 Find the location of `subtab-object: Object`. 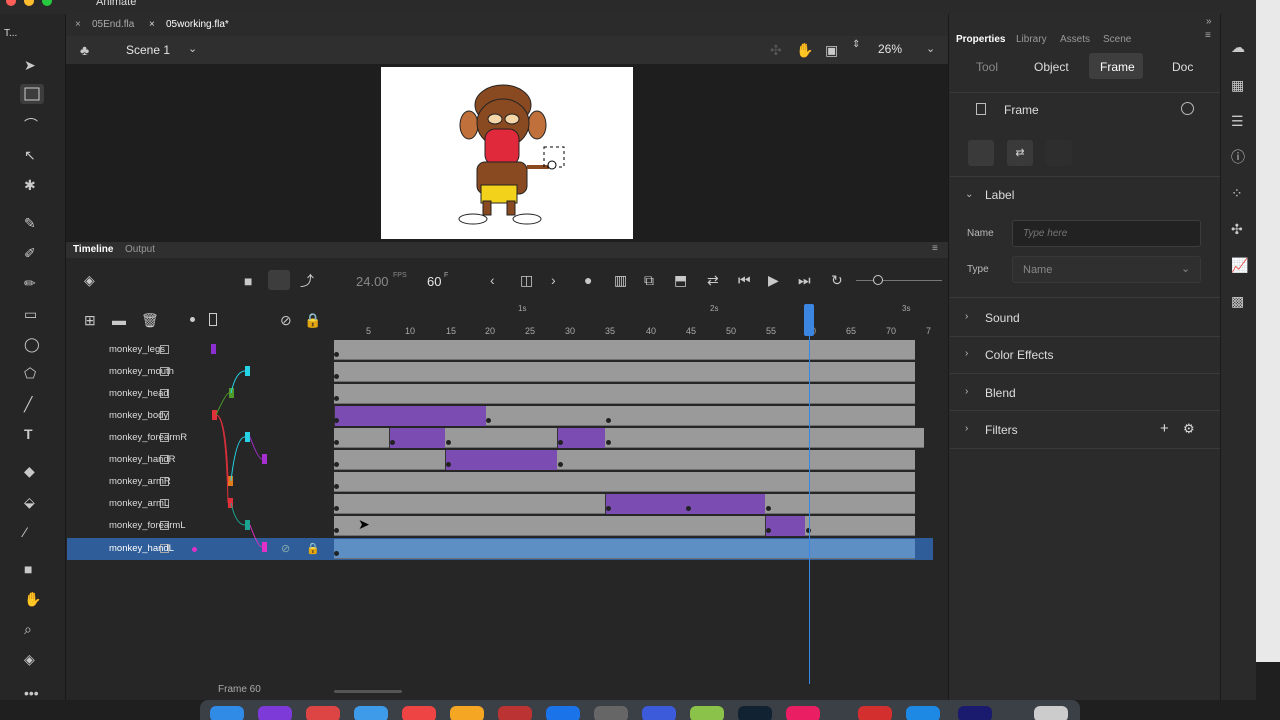

subtab-object: Object is located at coordinates (1051, 67).